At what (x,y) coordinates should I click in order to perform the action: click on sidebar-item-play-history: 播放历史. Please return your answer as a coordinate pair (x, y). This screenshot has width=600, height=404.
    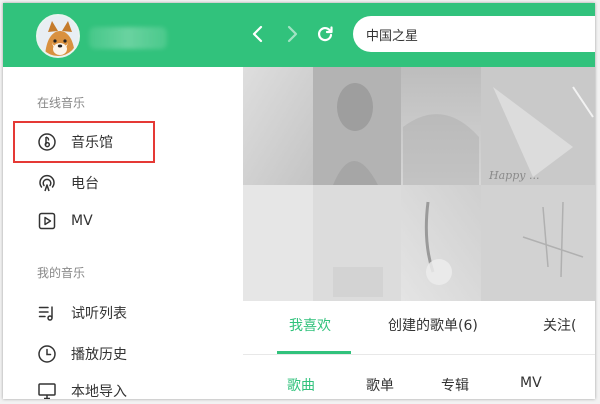
    Looking at the image, I should click on (86, 354).